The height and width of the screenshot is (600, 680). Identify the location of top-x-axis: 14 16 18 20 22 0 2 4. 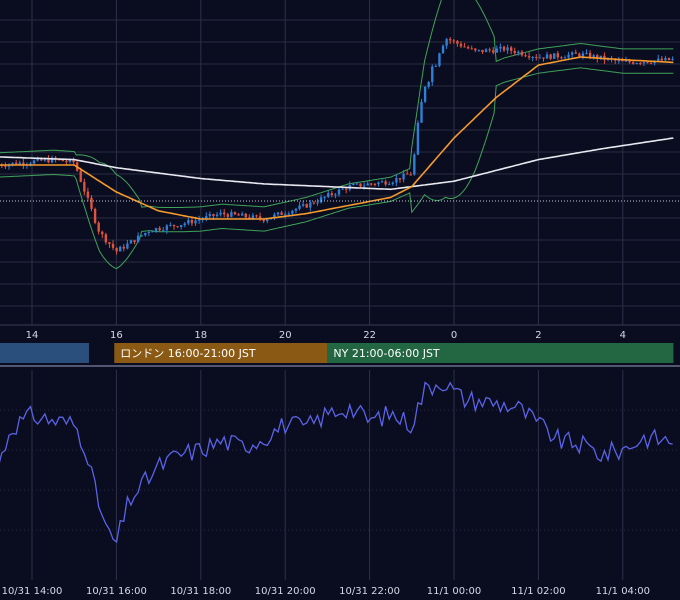
(326, 335).